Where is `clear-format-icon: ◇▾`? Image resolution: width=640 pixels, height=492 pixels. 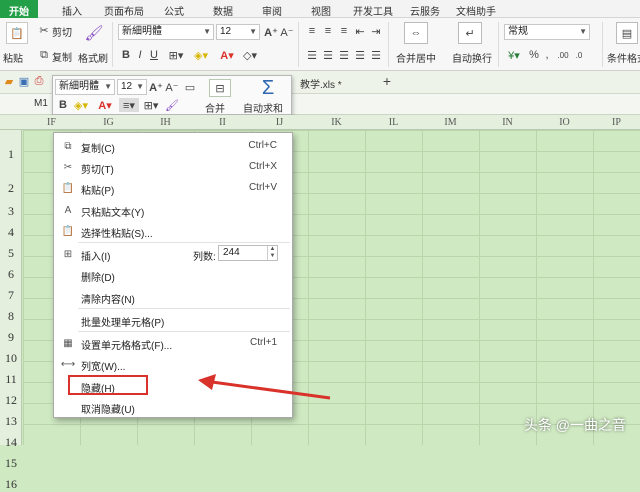
clear-format-icon: ◇▾ is located at coordinates (250, 55).